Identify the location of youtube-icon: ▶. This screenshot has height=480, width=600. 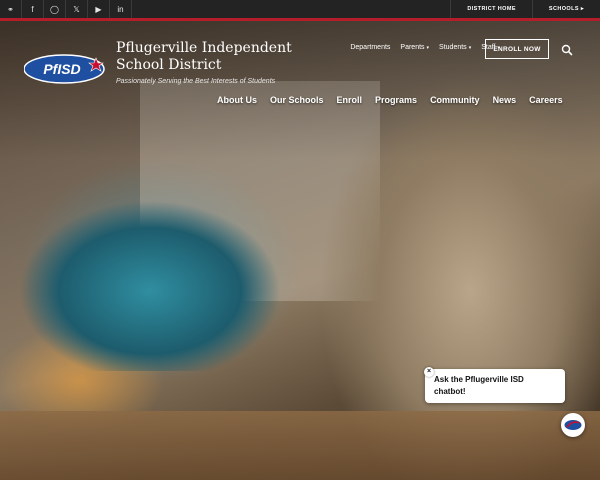
(99, 9).